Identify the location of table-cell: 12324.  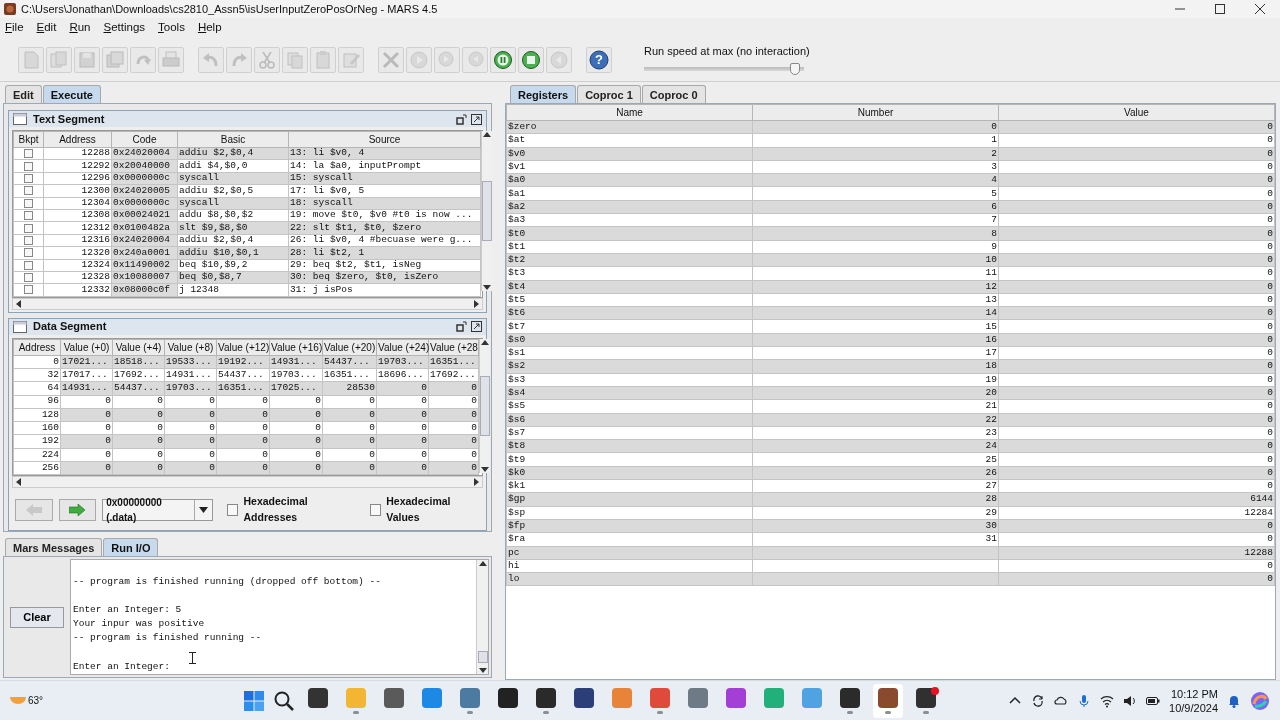
(77, 265).